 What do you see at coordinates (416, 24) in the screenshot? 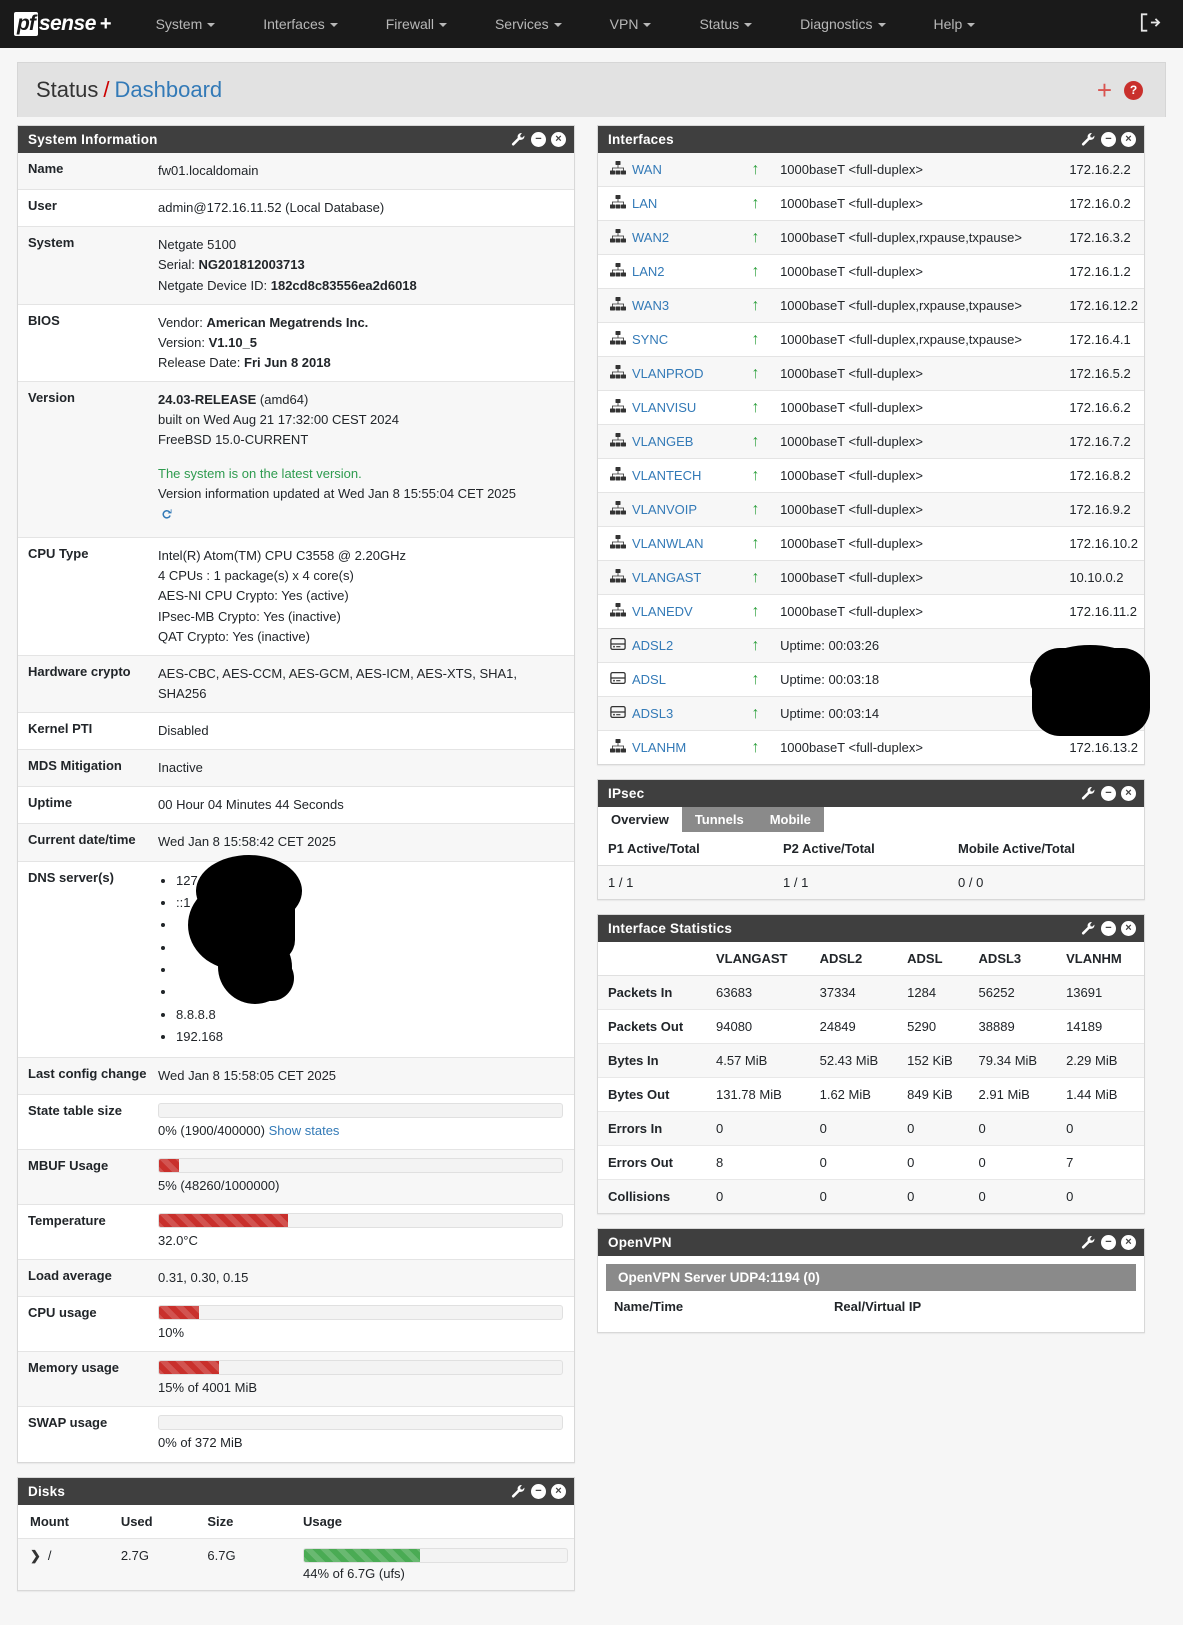
I see `nav-item-firewall: Firewall` at bounding box center [416, 24].